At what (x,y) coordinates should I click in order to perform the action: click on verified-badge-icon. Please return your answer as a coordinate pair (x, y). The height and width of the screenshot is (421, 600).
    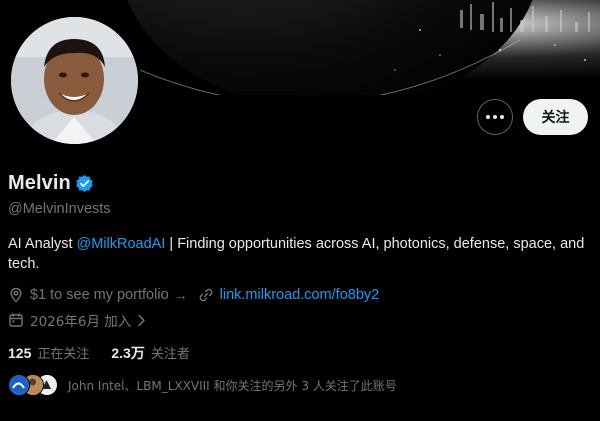
    Looking at the image, I should click on (84, 183).